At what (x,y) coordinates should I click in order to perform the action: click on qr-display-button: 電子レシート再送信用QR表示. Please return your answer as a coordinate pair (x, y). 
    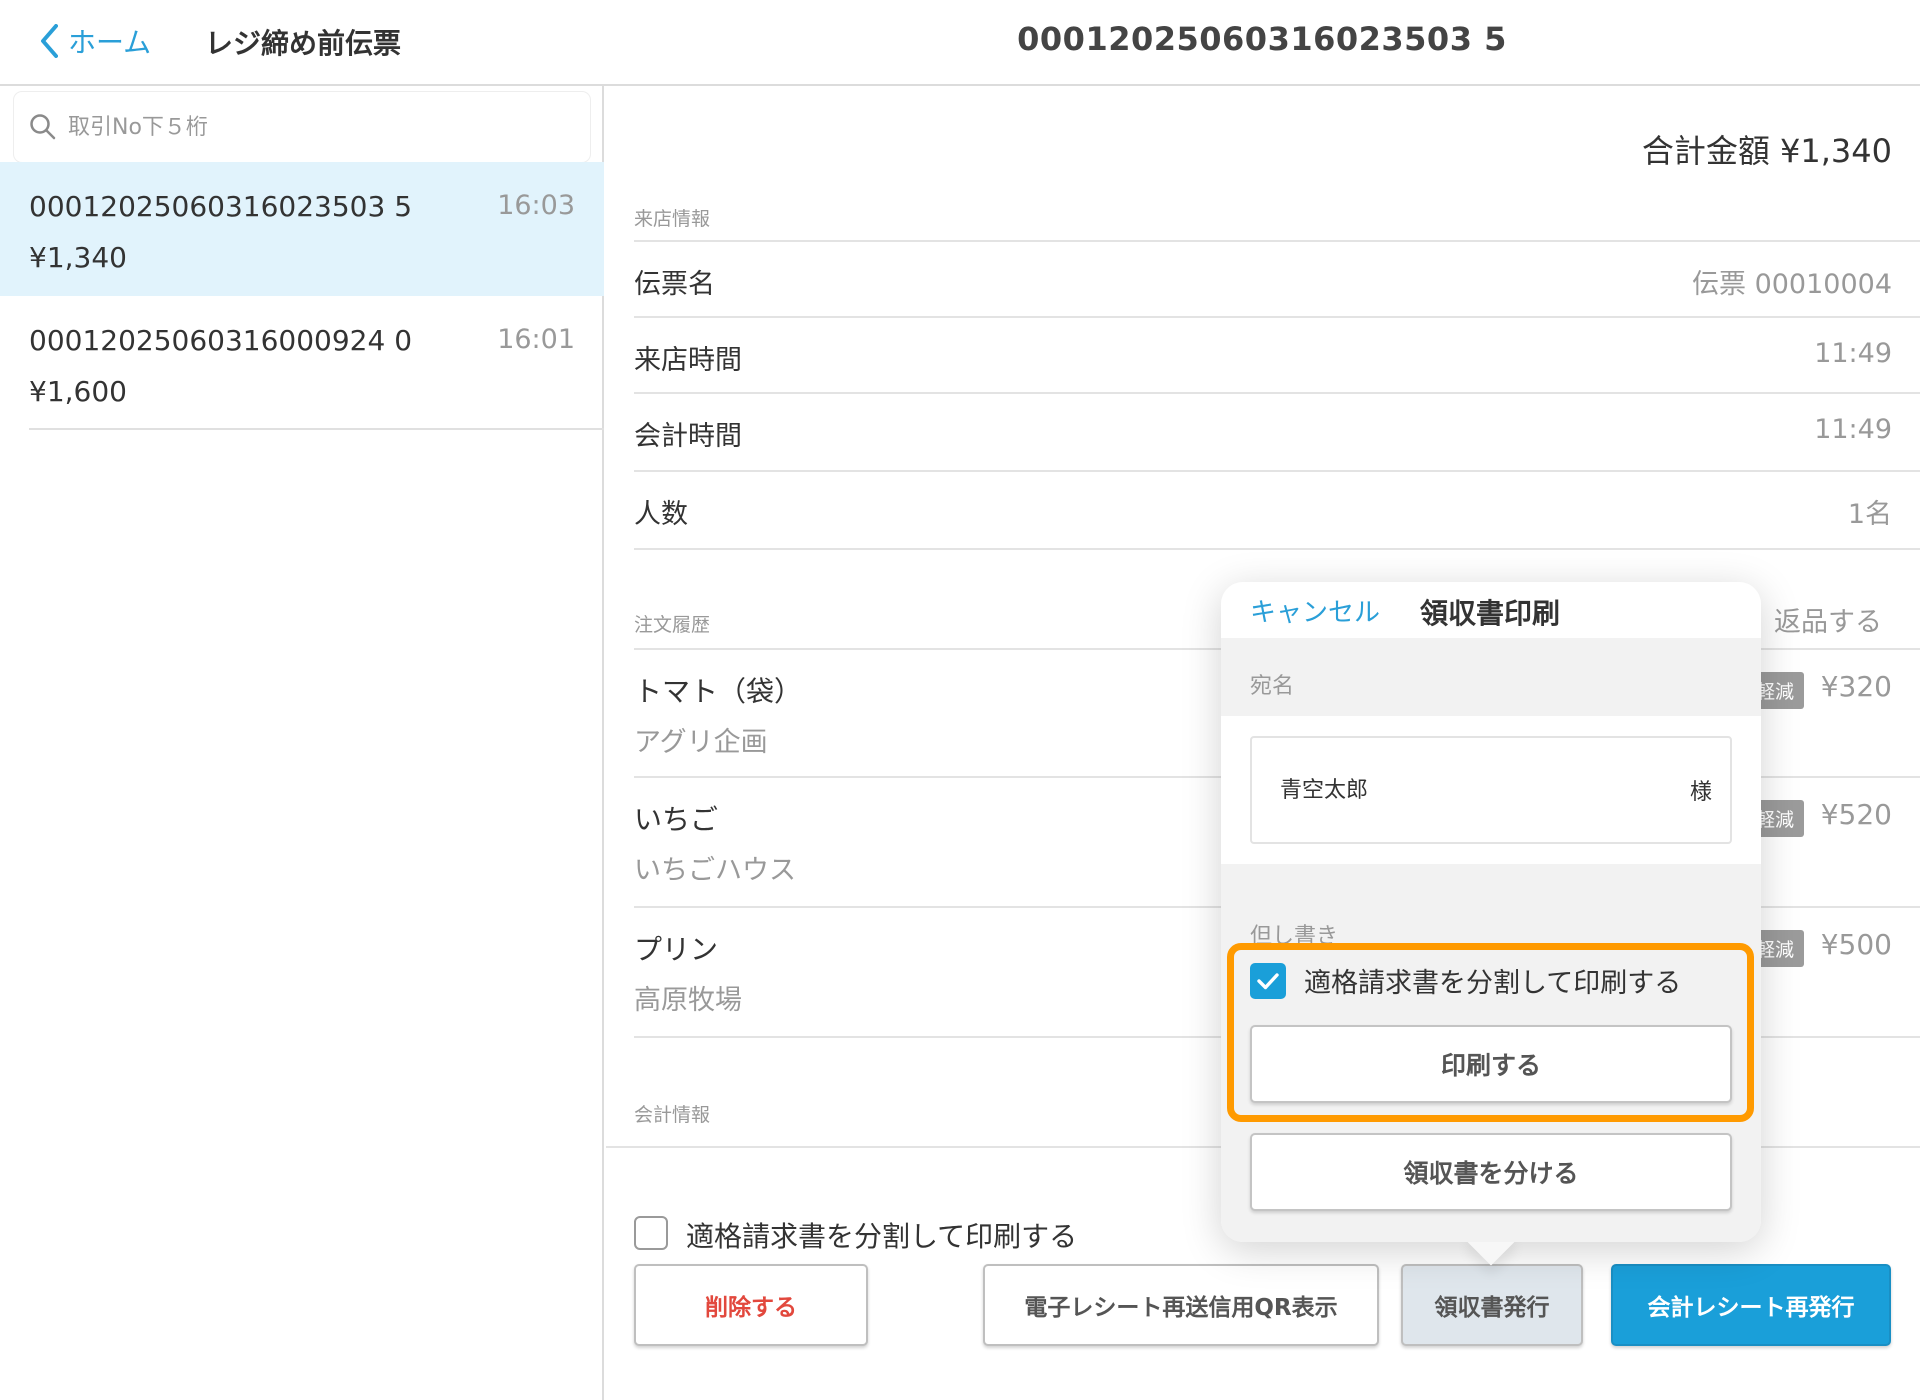
    Looking at the image, I should click on (1181, 1305).